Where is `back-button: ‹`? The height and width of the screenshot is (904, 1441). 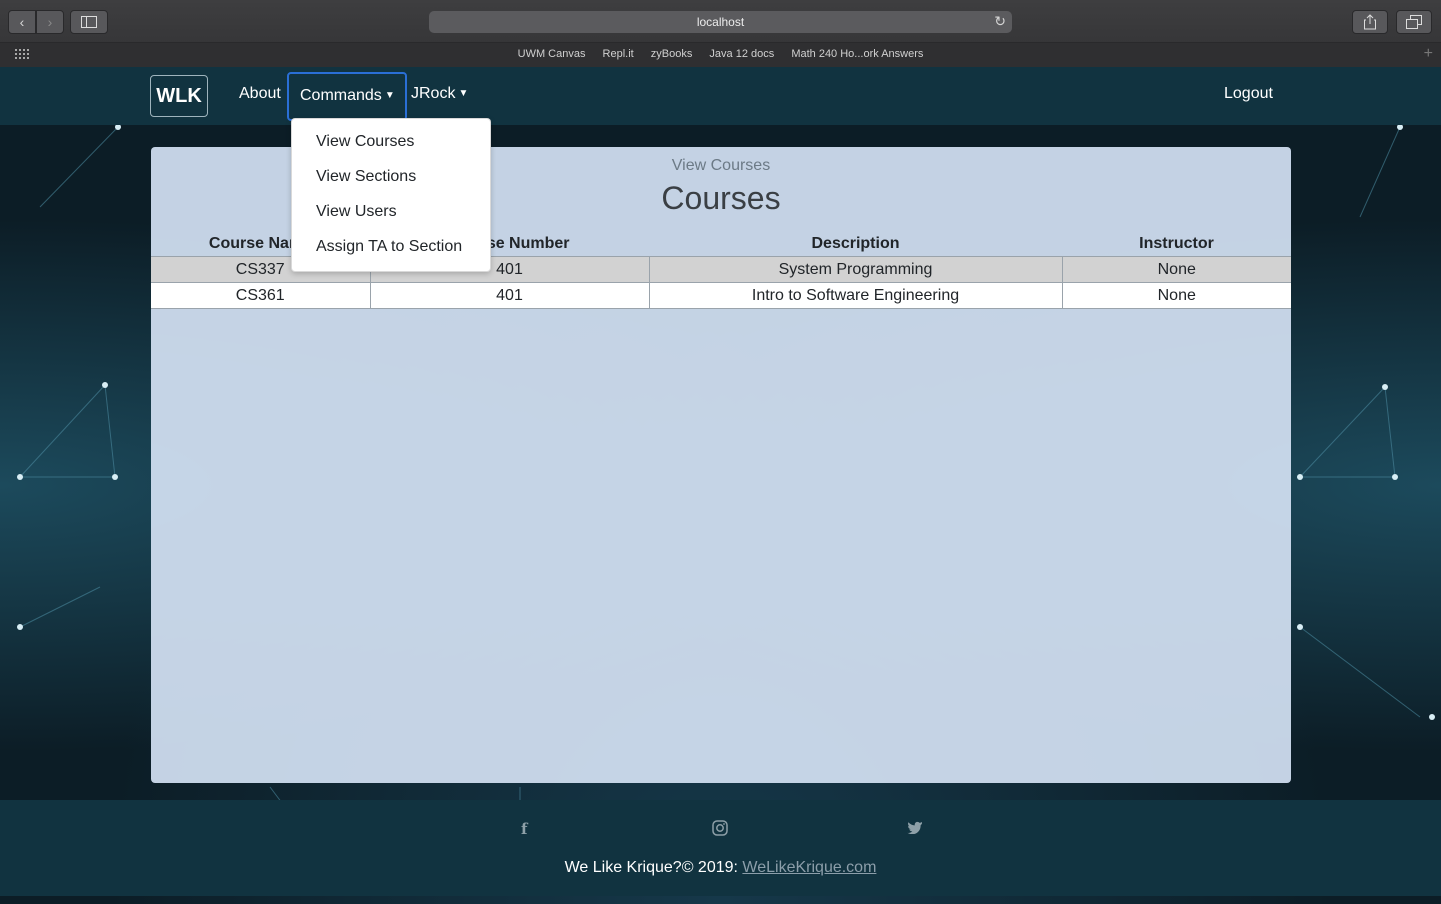
back-button: ‹ is located at coordinates (22, 22).